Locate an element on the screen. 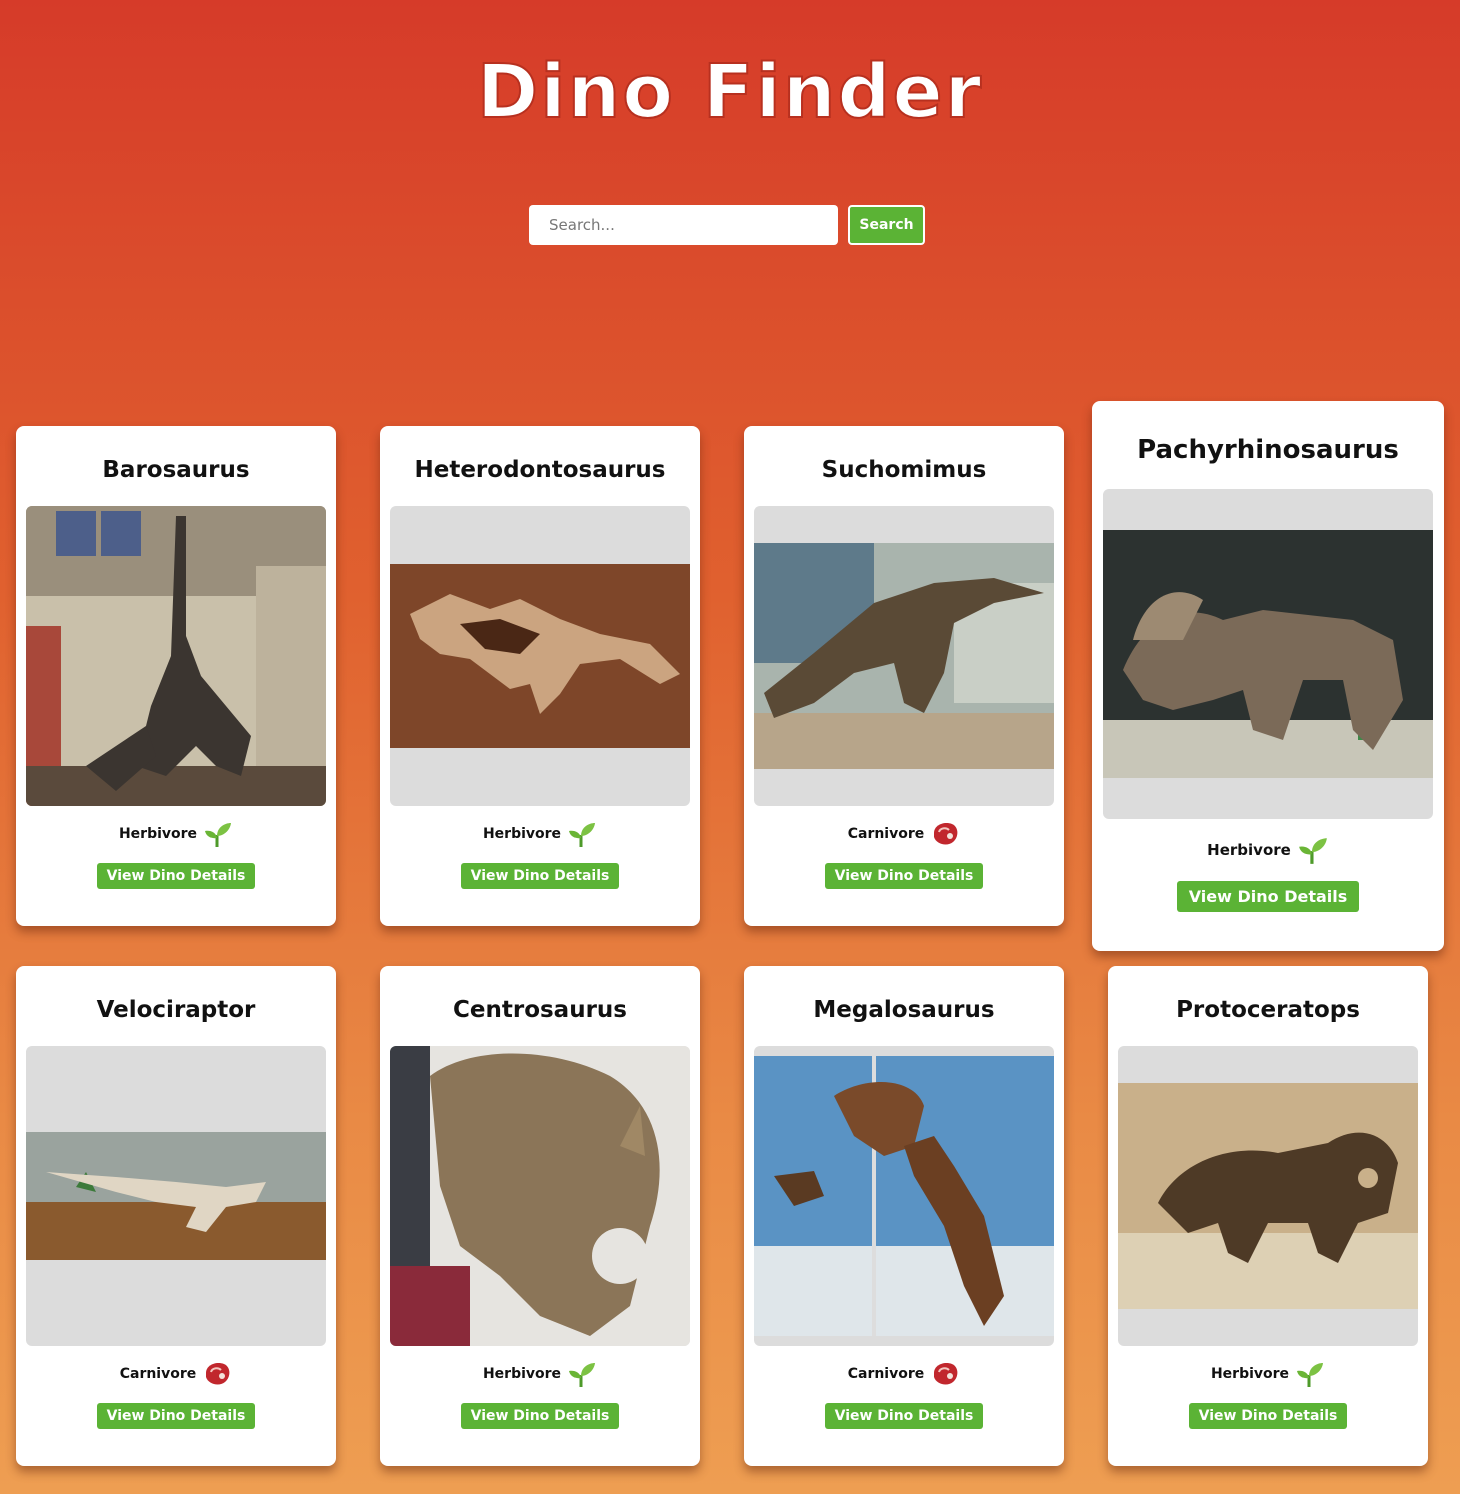  velociraptor-photo is located at coordinates (176, 1196).